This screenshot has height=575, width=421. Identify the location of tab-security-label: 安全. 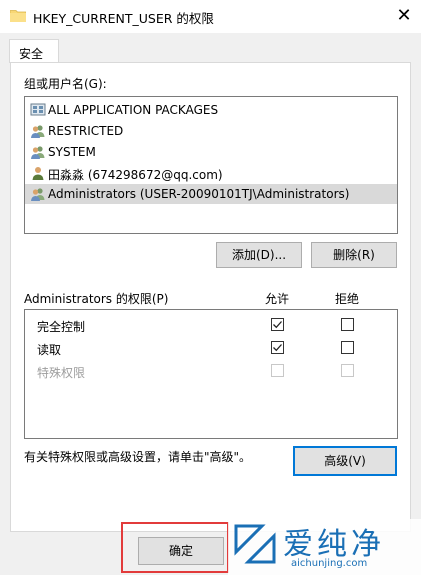
(31, 54).